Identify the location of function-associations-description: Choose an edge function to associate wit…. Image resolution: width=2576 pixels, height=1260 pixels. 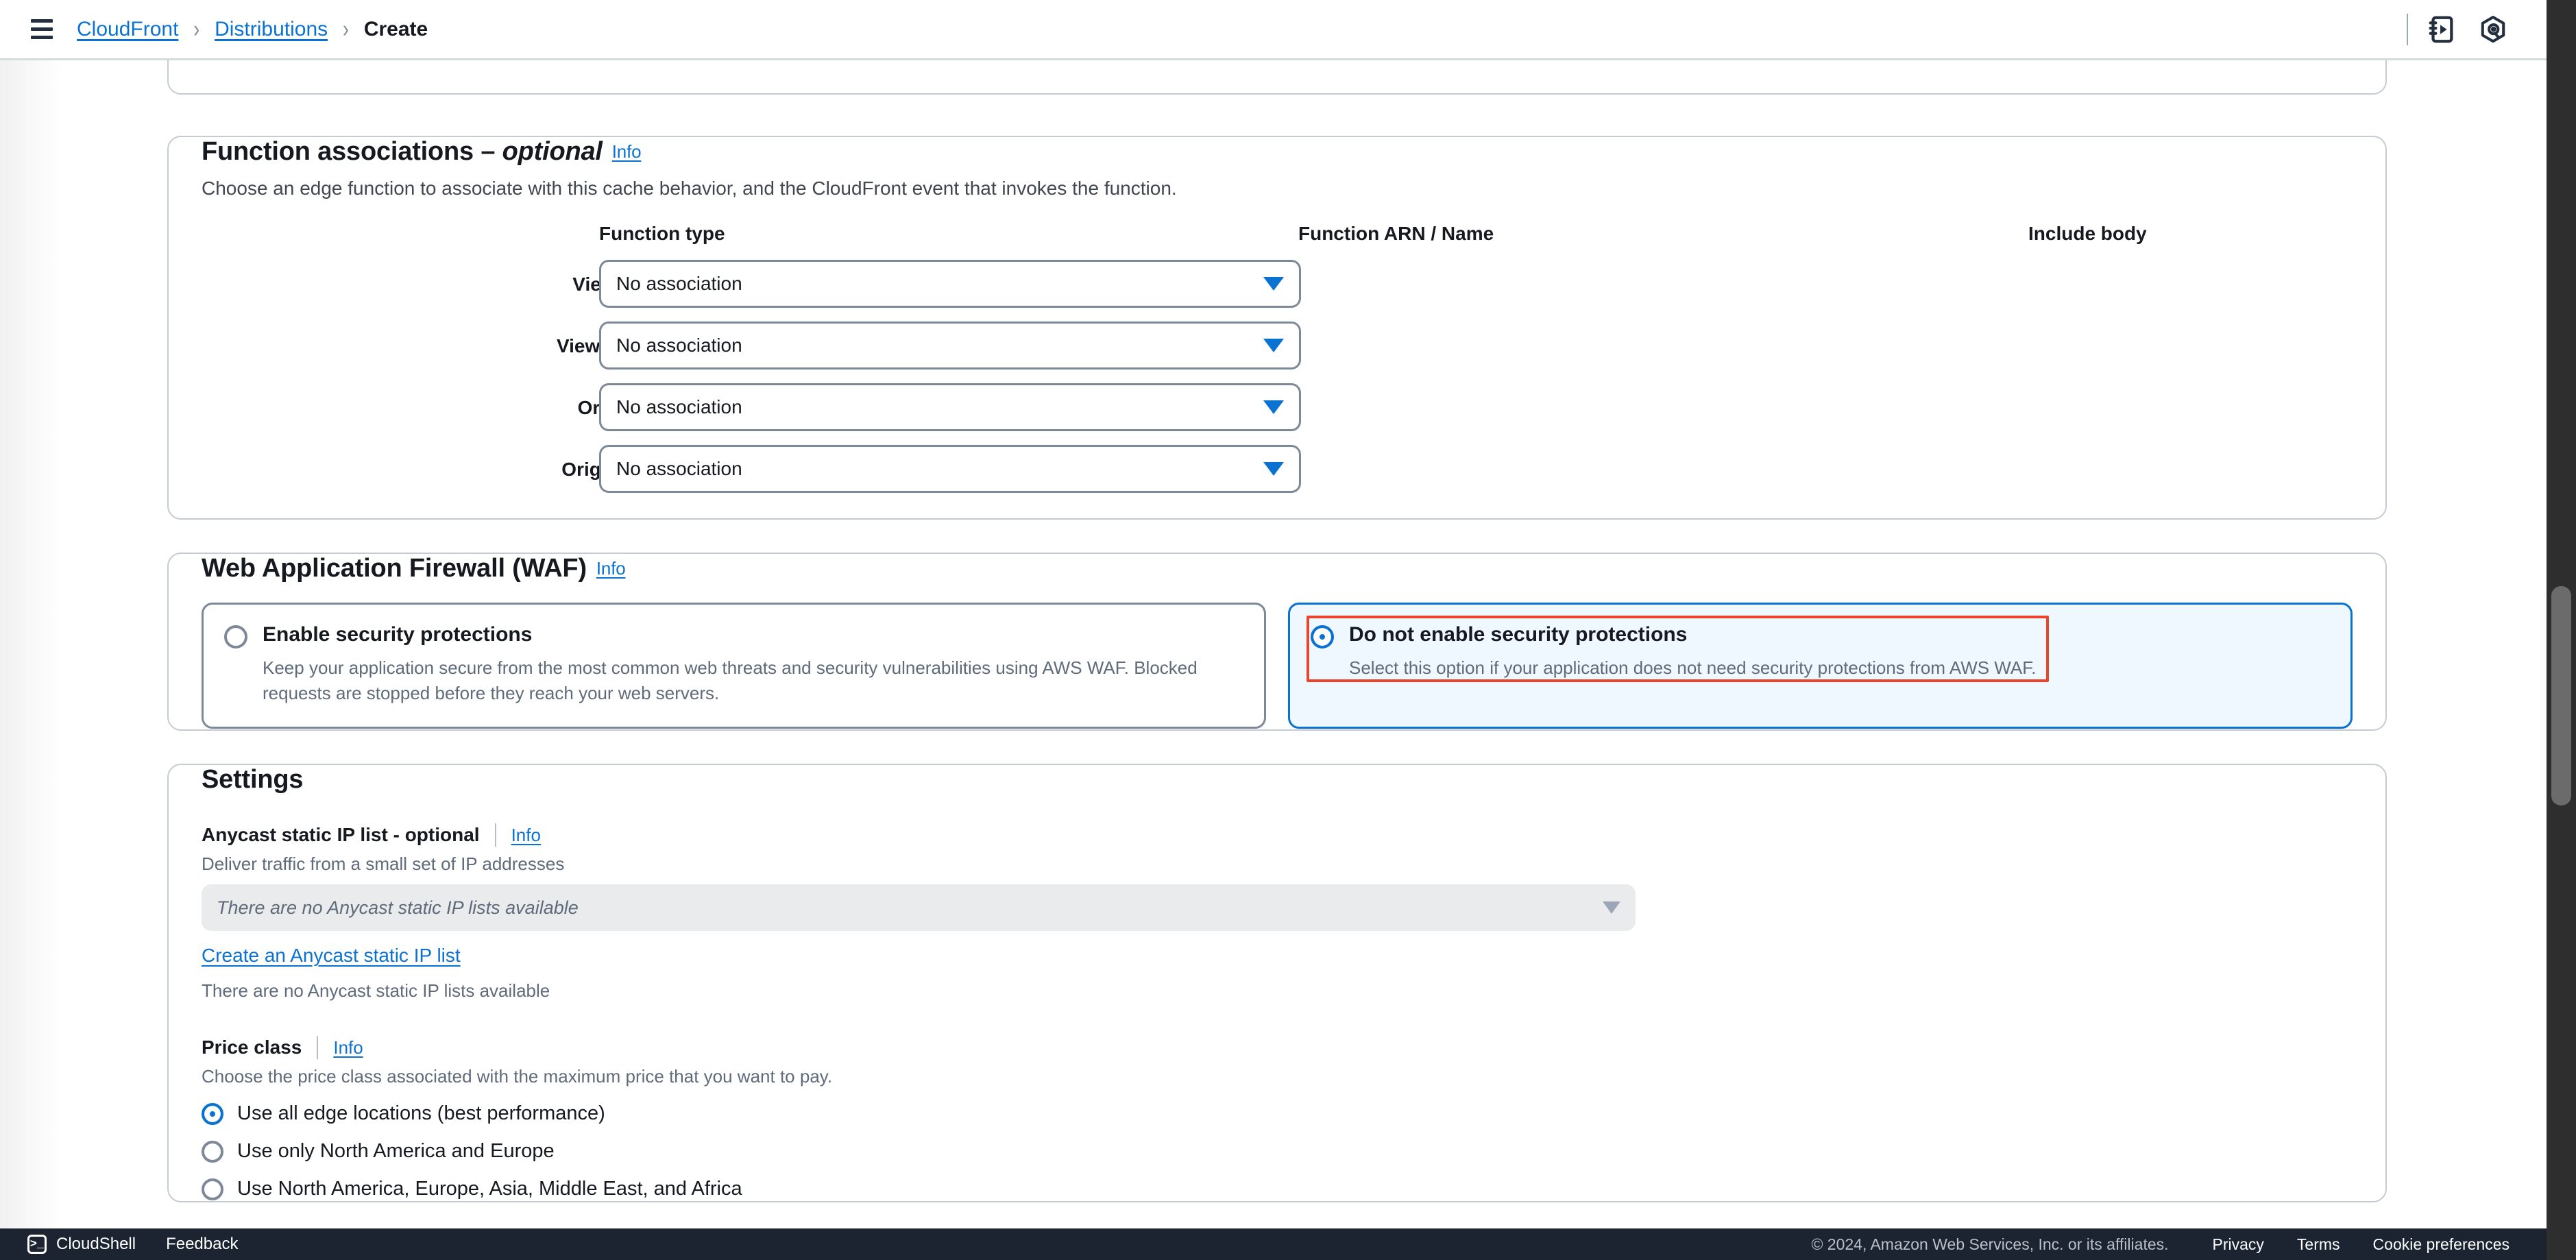
(689, 188).